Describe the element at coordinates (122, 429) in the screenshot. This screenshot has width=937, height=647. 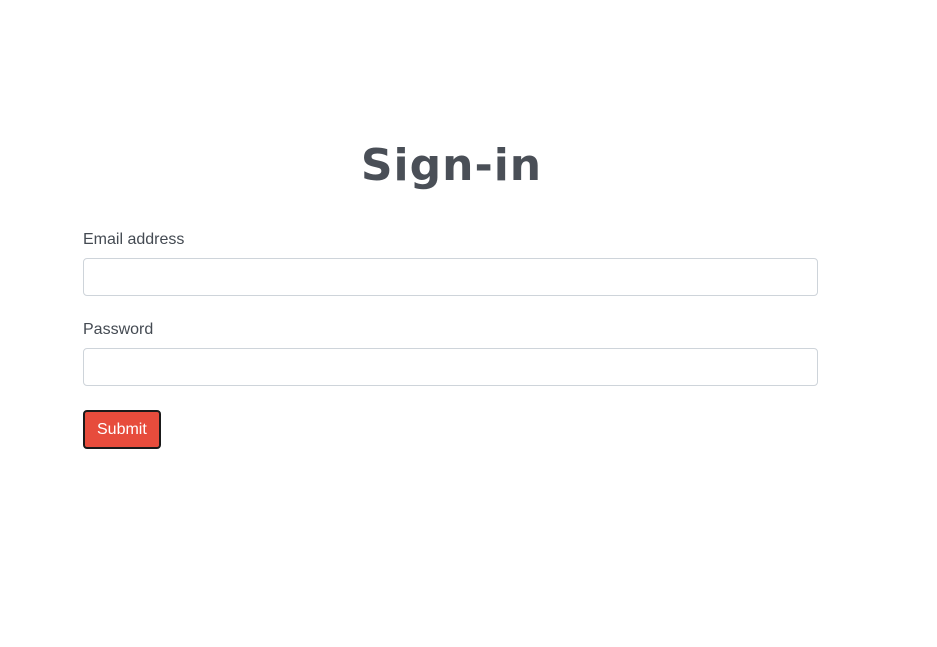
I see `submit-button: Submit` at that location.